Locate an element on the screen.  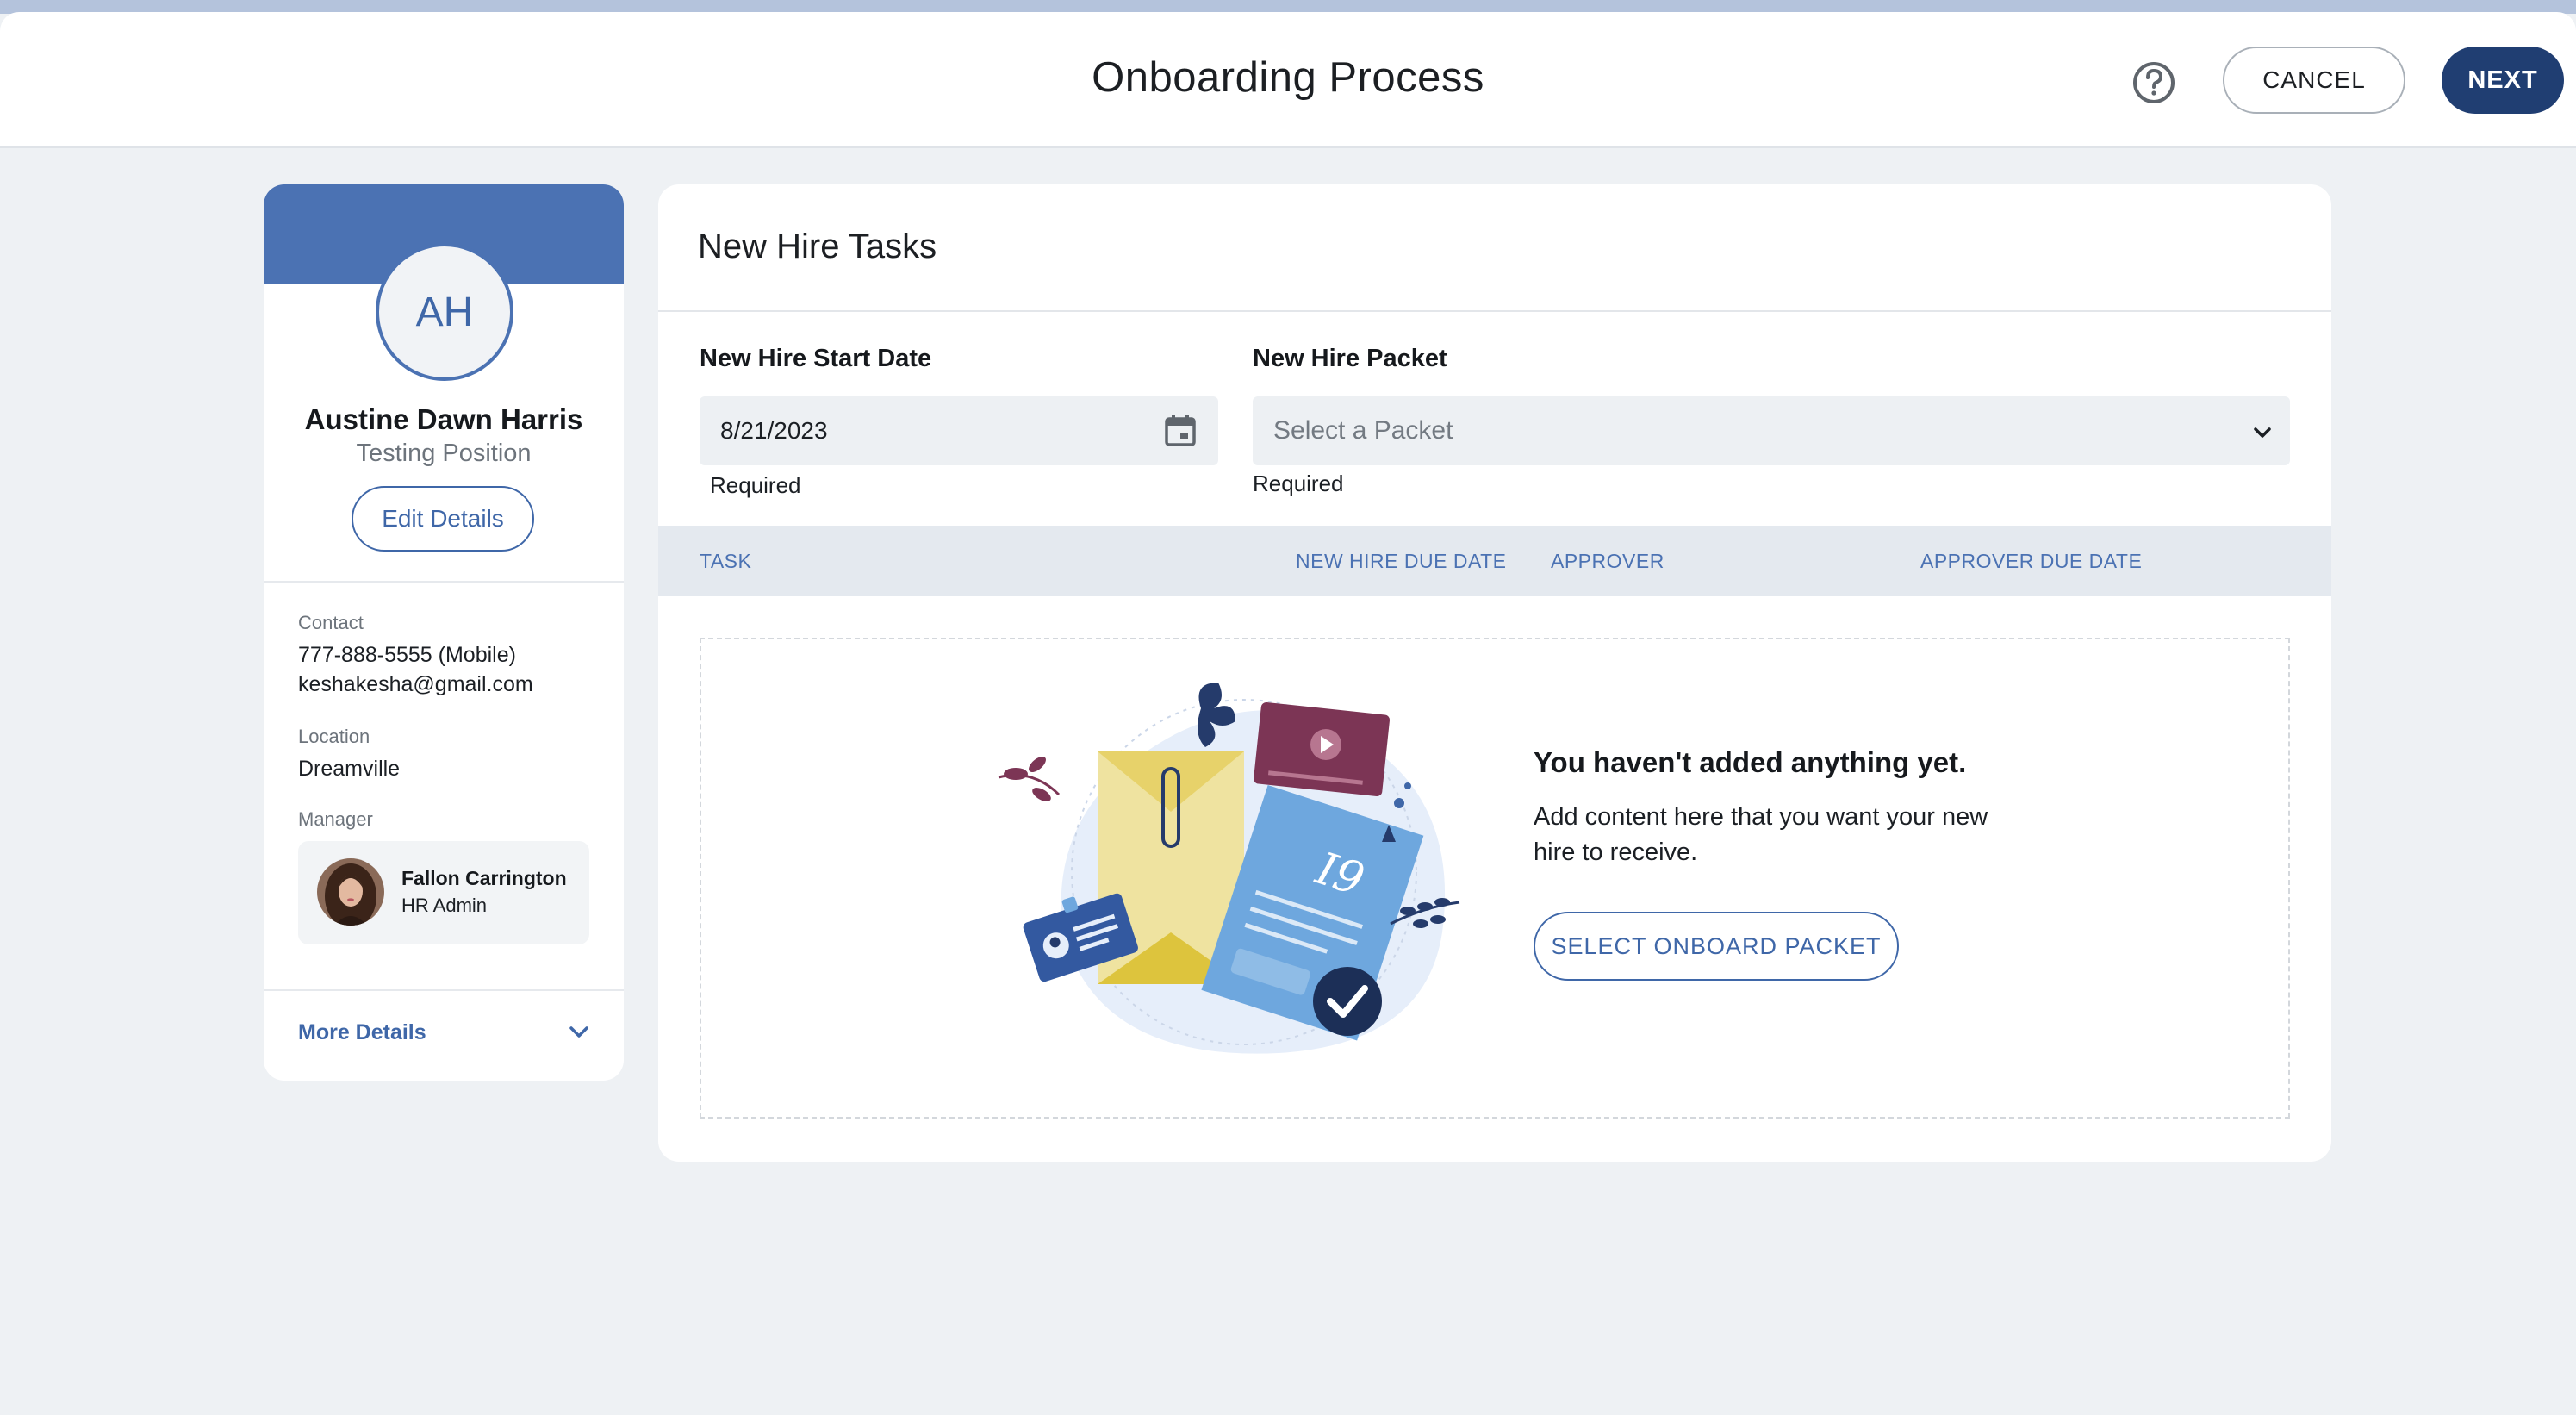
contact-phone: 777-888-5555 (Mobile) is located at coordinates (407, 655).